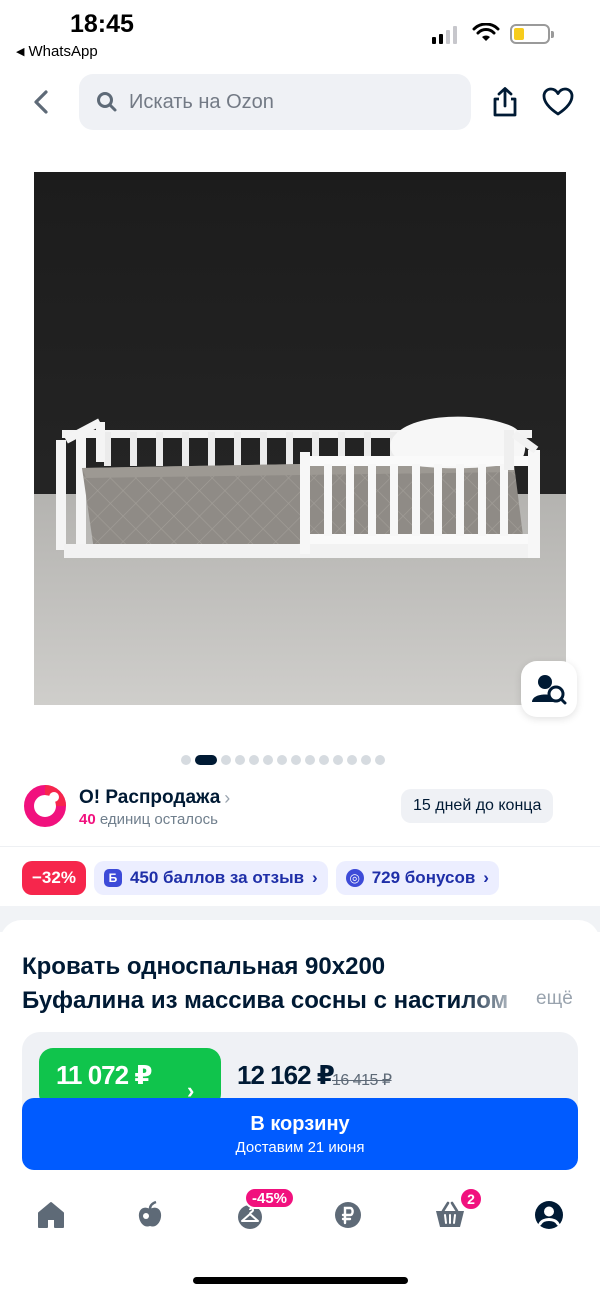 This screenshot has height=1297, width=600. I want to click on ozon-card-price: 11 072 ₽, so click(104, 1075).